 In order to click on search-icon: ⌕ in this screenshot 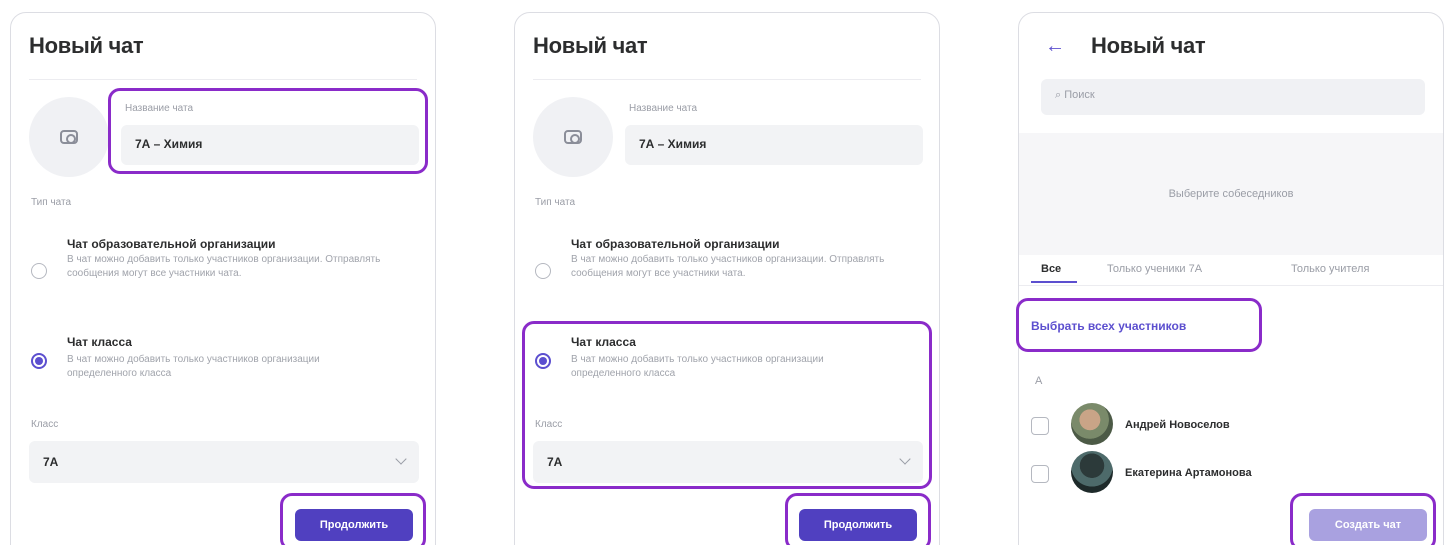, I will do `click(1058, 95)`.